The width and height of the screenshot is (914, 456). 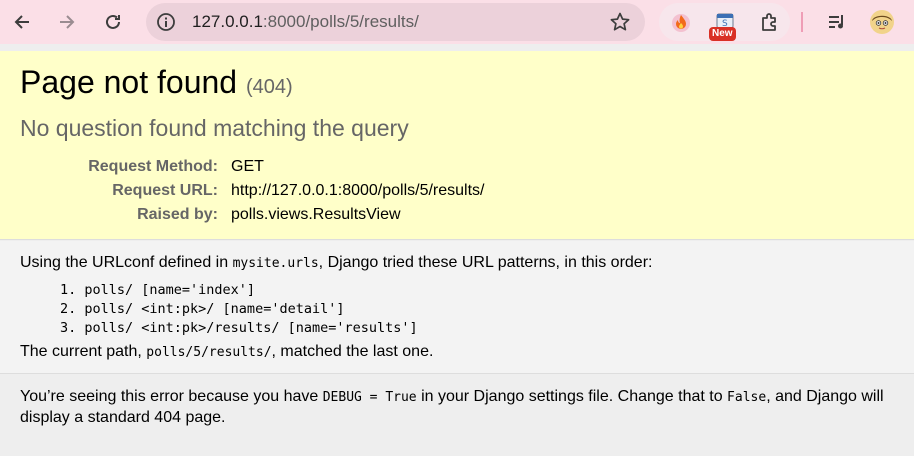 What do you see at coordinates (158, 290) in the screenshot?
I see `url-pattern-item: 1. polls/ [name='index']` at bounding box center [158, 290].